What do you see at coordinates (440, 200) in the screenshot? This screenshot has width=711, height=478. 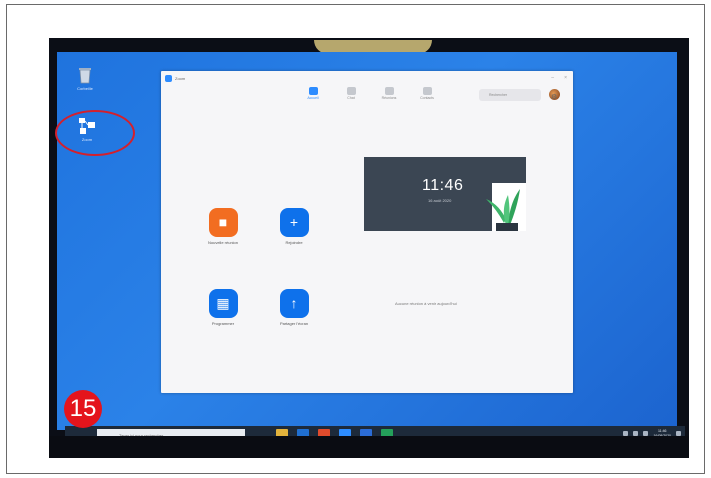 I see `clock-date: 16 août 2020` at bounding box center [440, 200].